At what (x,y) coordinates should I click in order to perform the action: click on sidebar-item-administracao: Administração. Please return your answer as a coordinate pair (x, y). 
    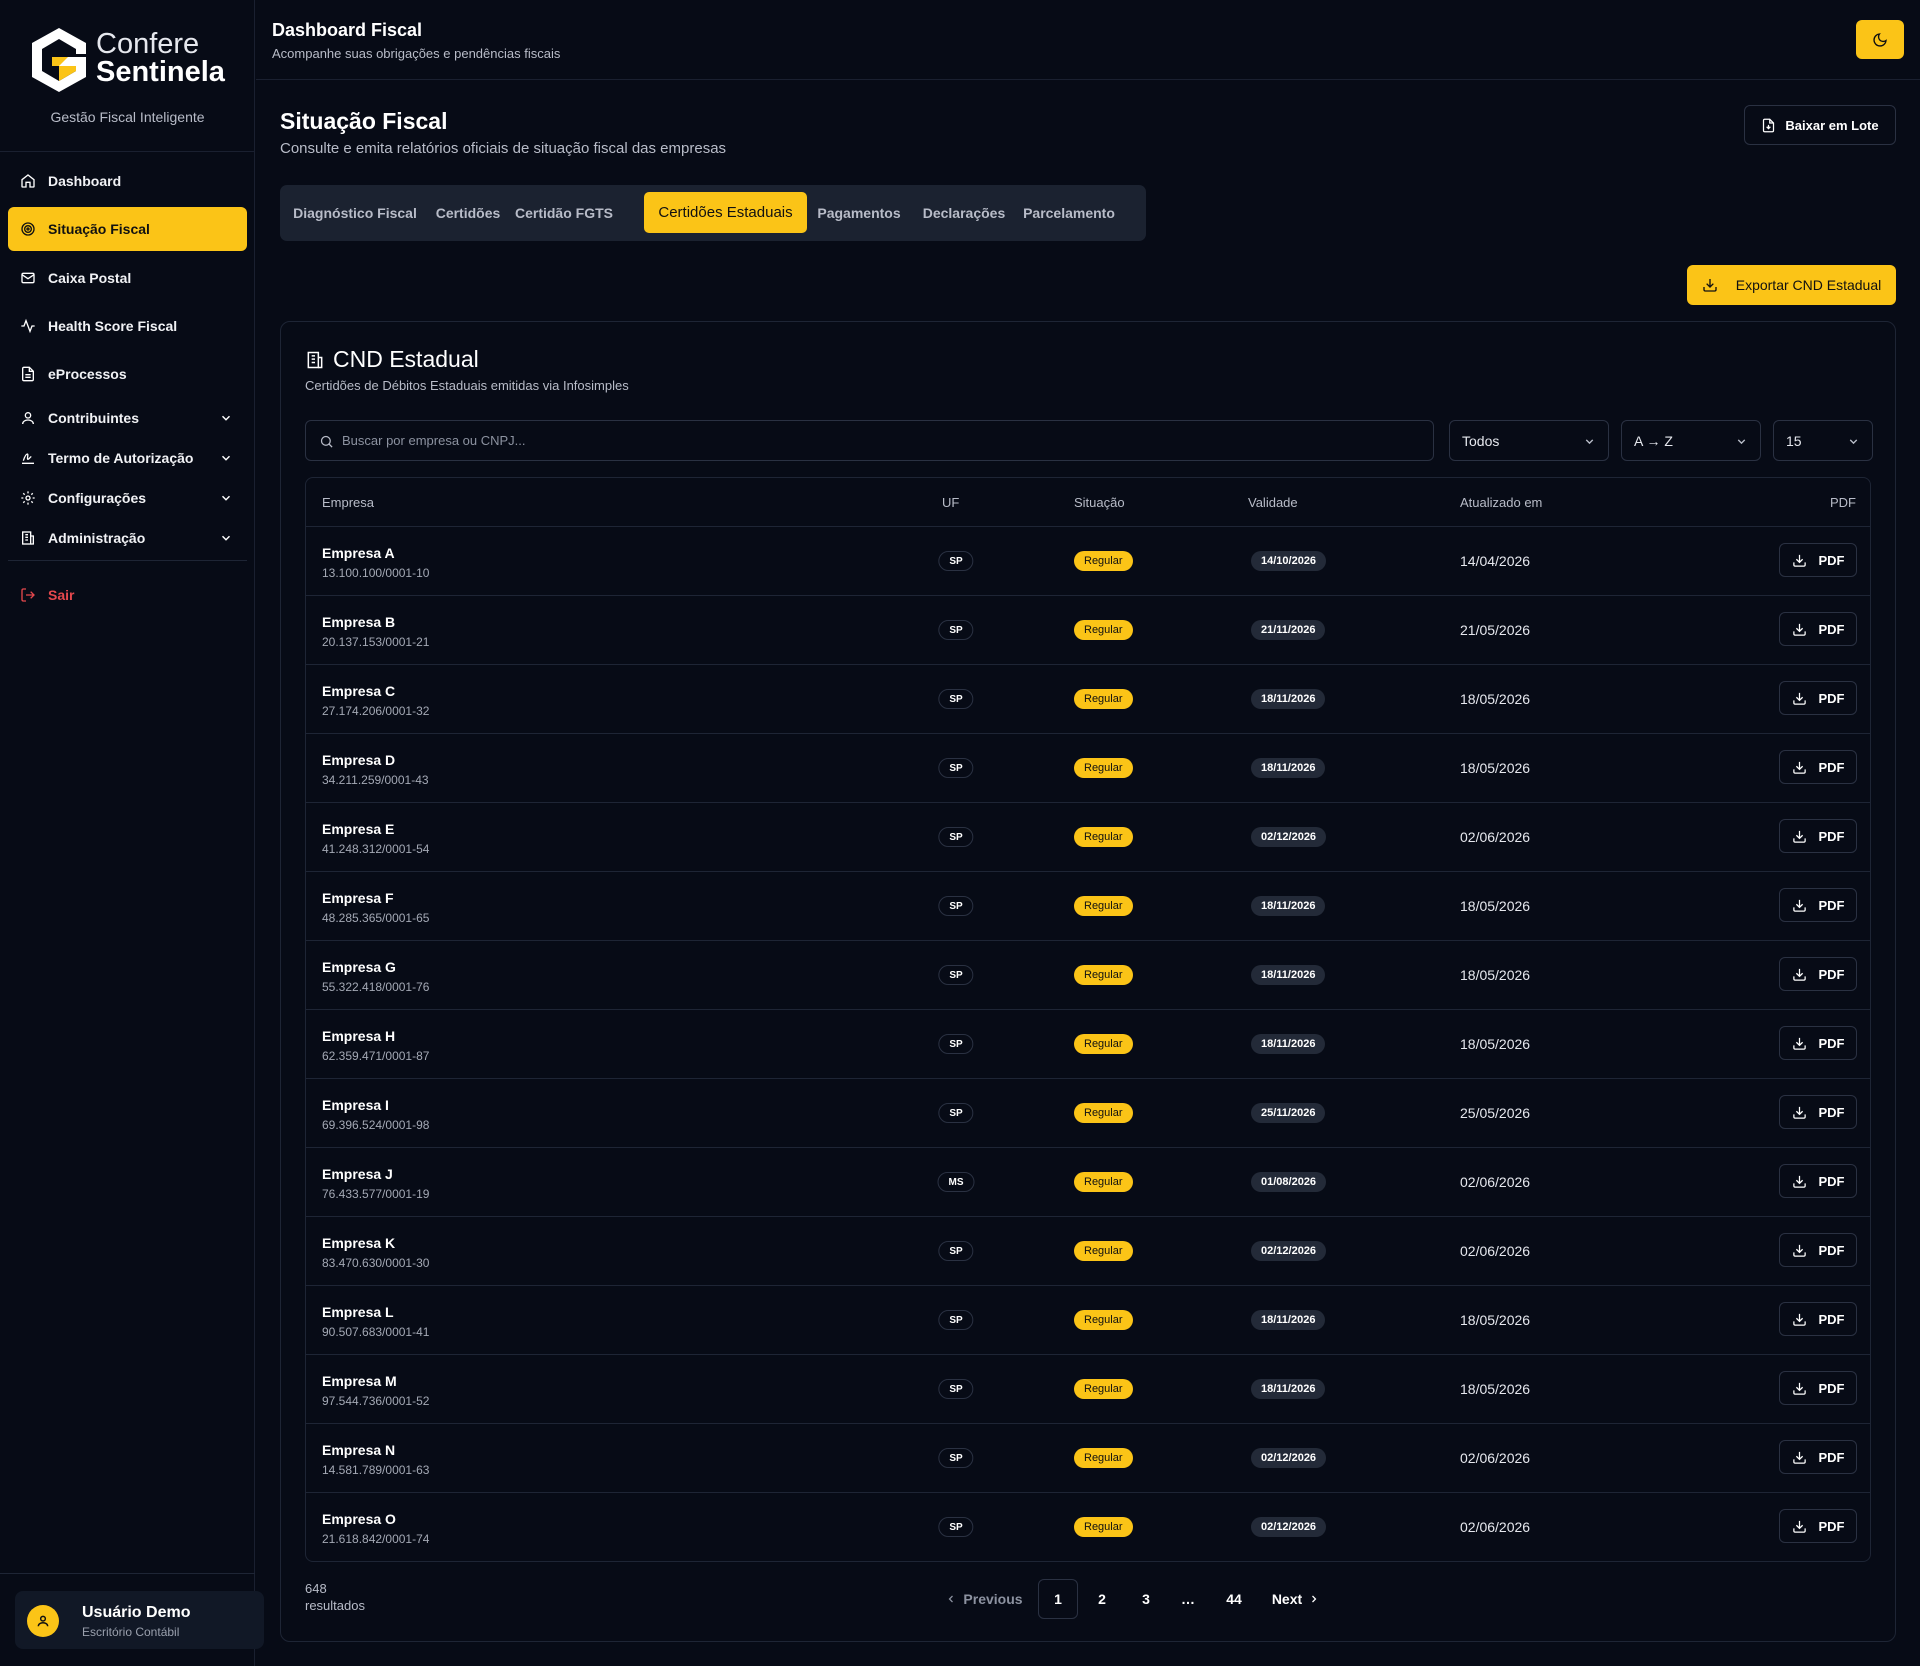
    Looking at the image, I should click on (127, 538).